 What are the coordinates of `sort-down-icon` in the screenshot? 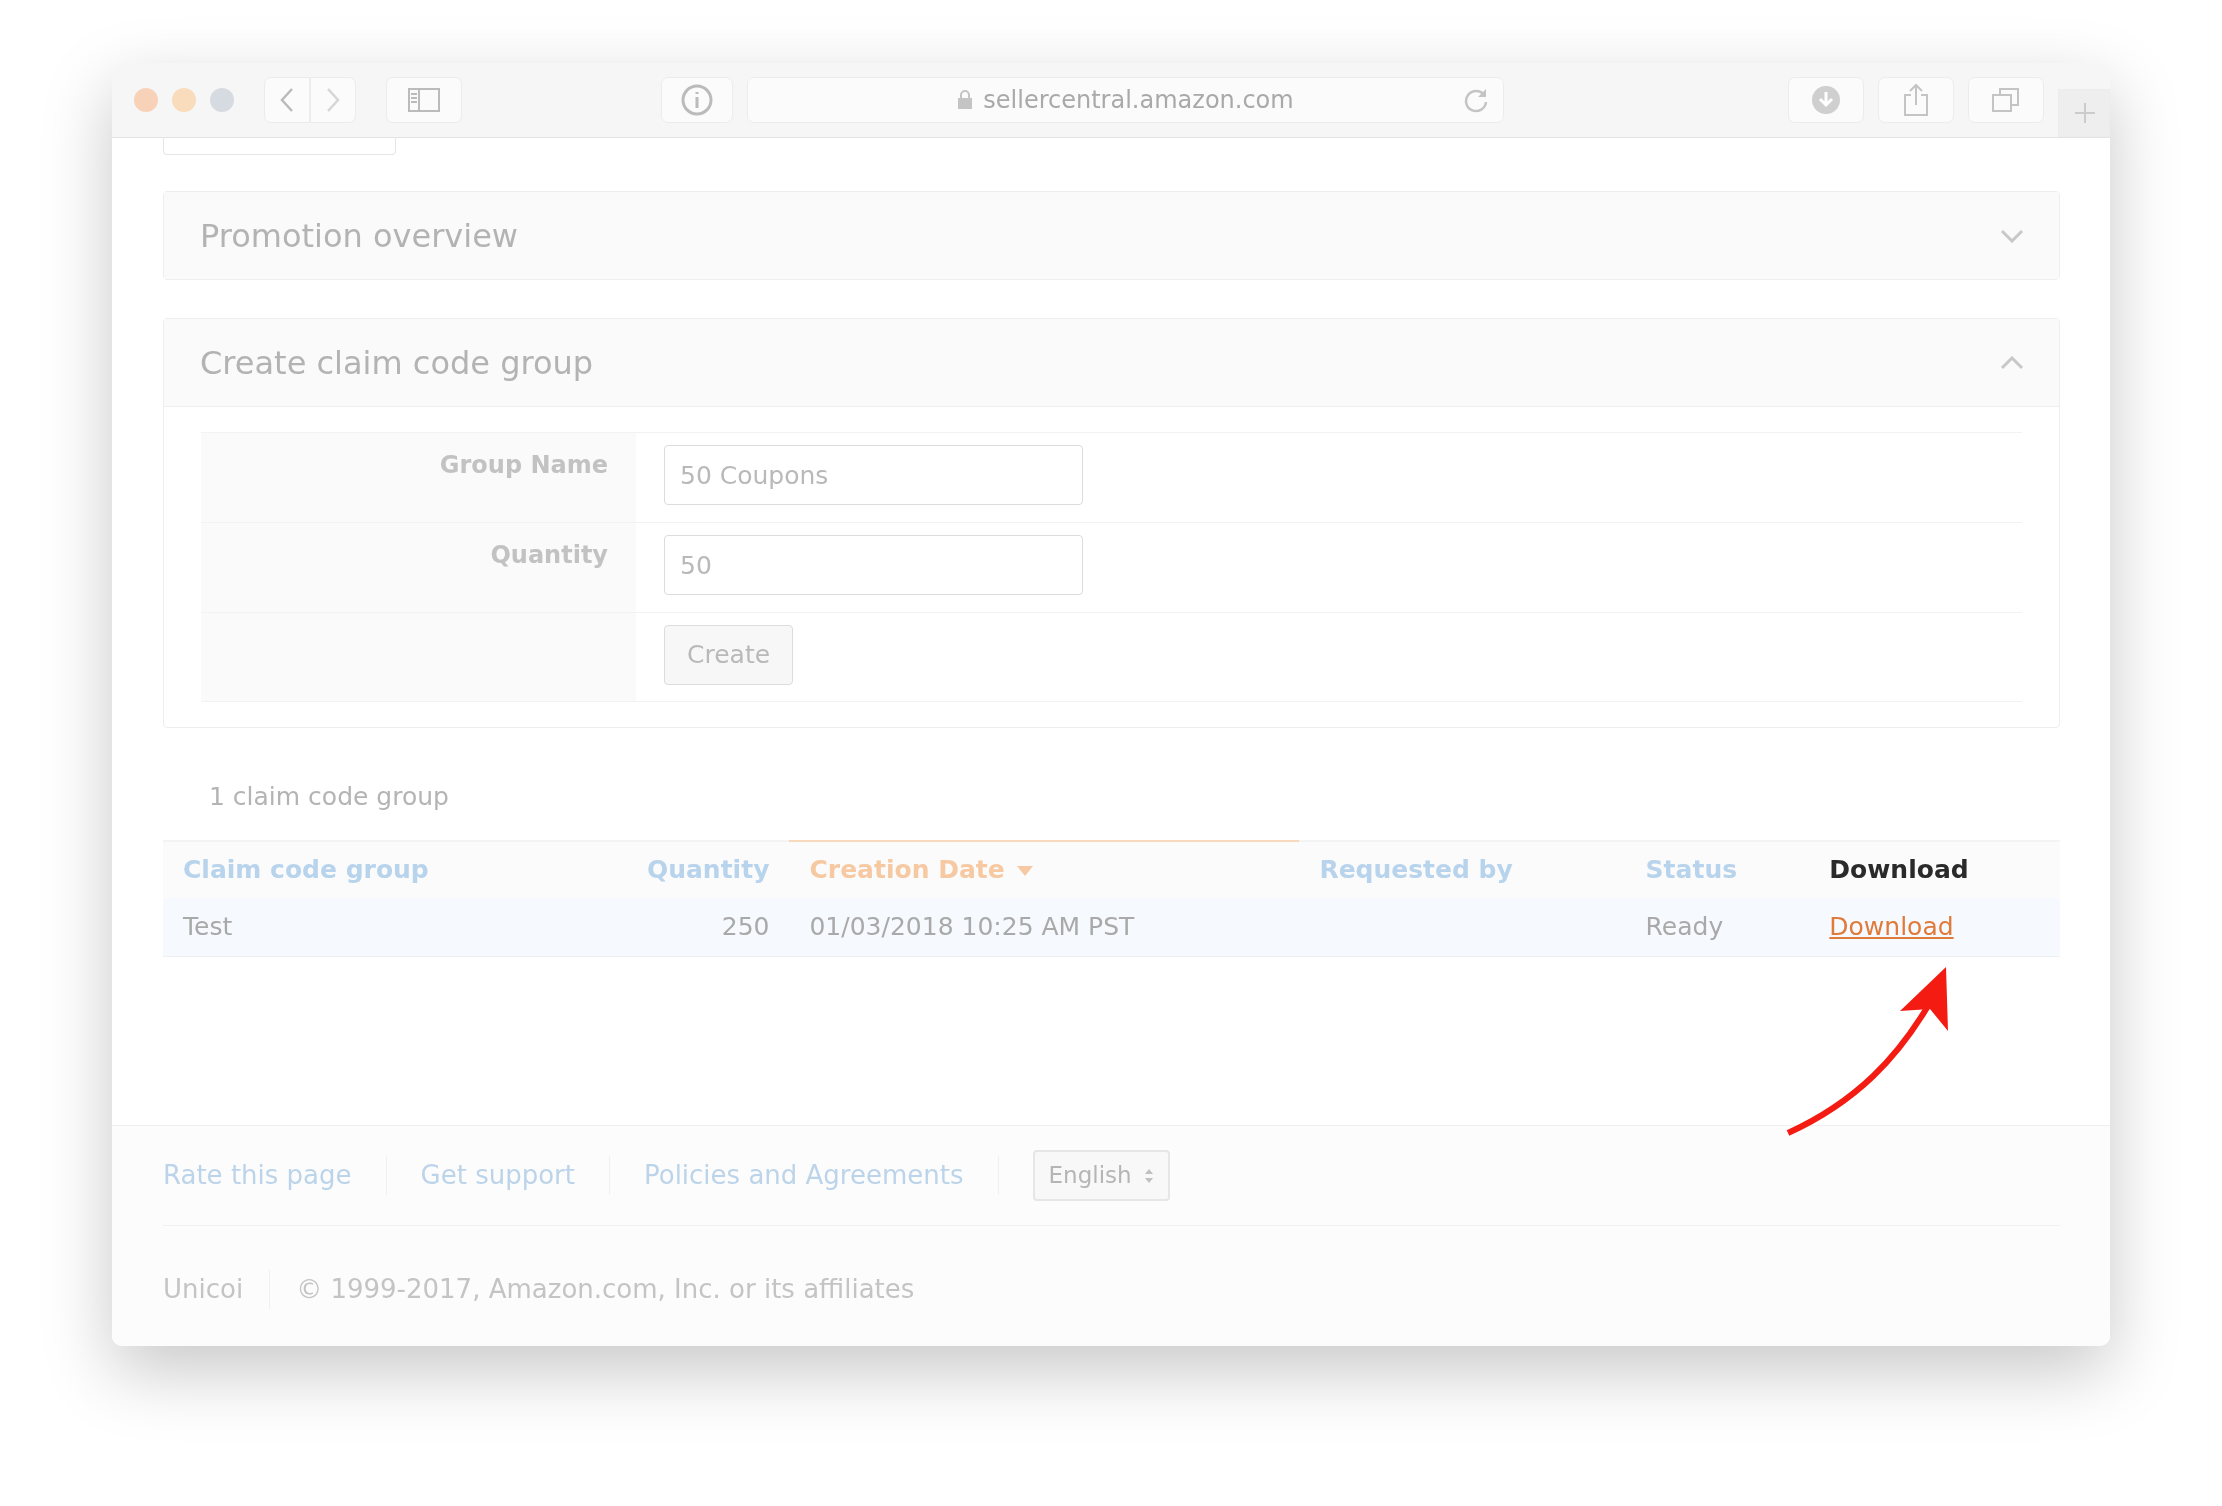 It's located at (1024, 871).